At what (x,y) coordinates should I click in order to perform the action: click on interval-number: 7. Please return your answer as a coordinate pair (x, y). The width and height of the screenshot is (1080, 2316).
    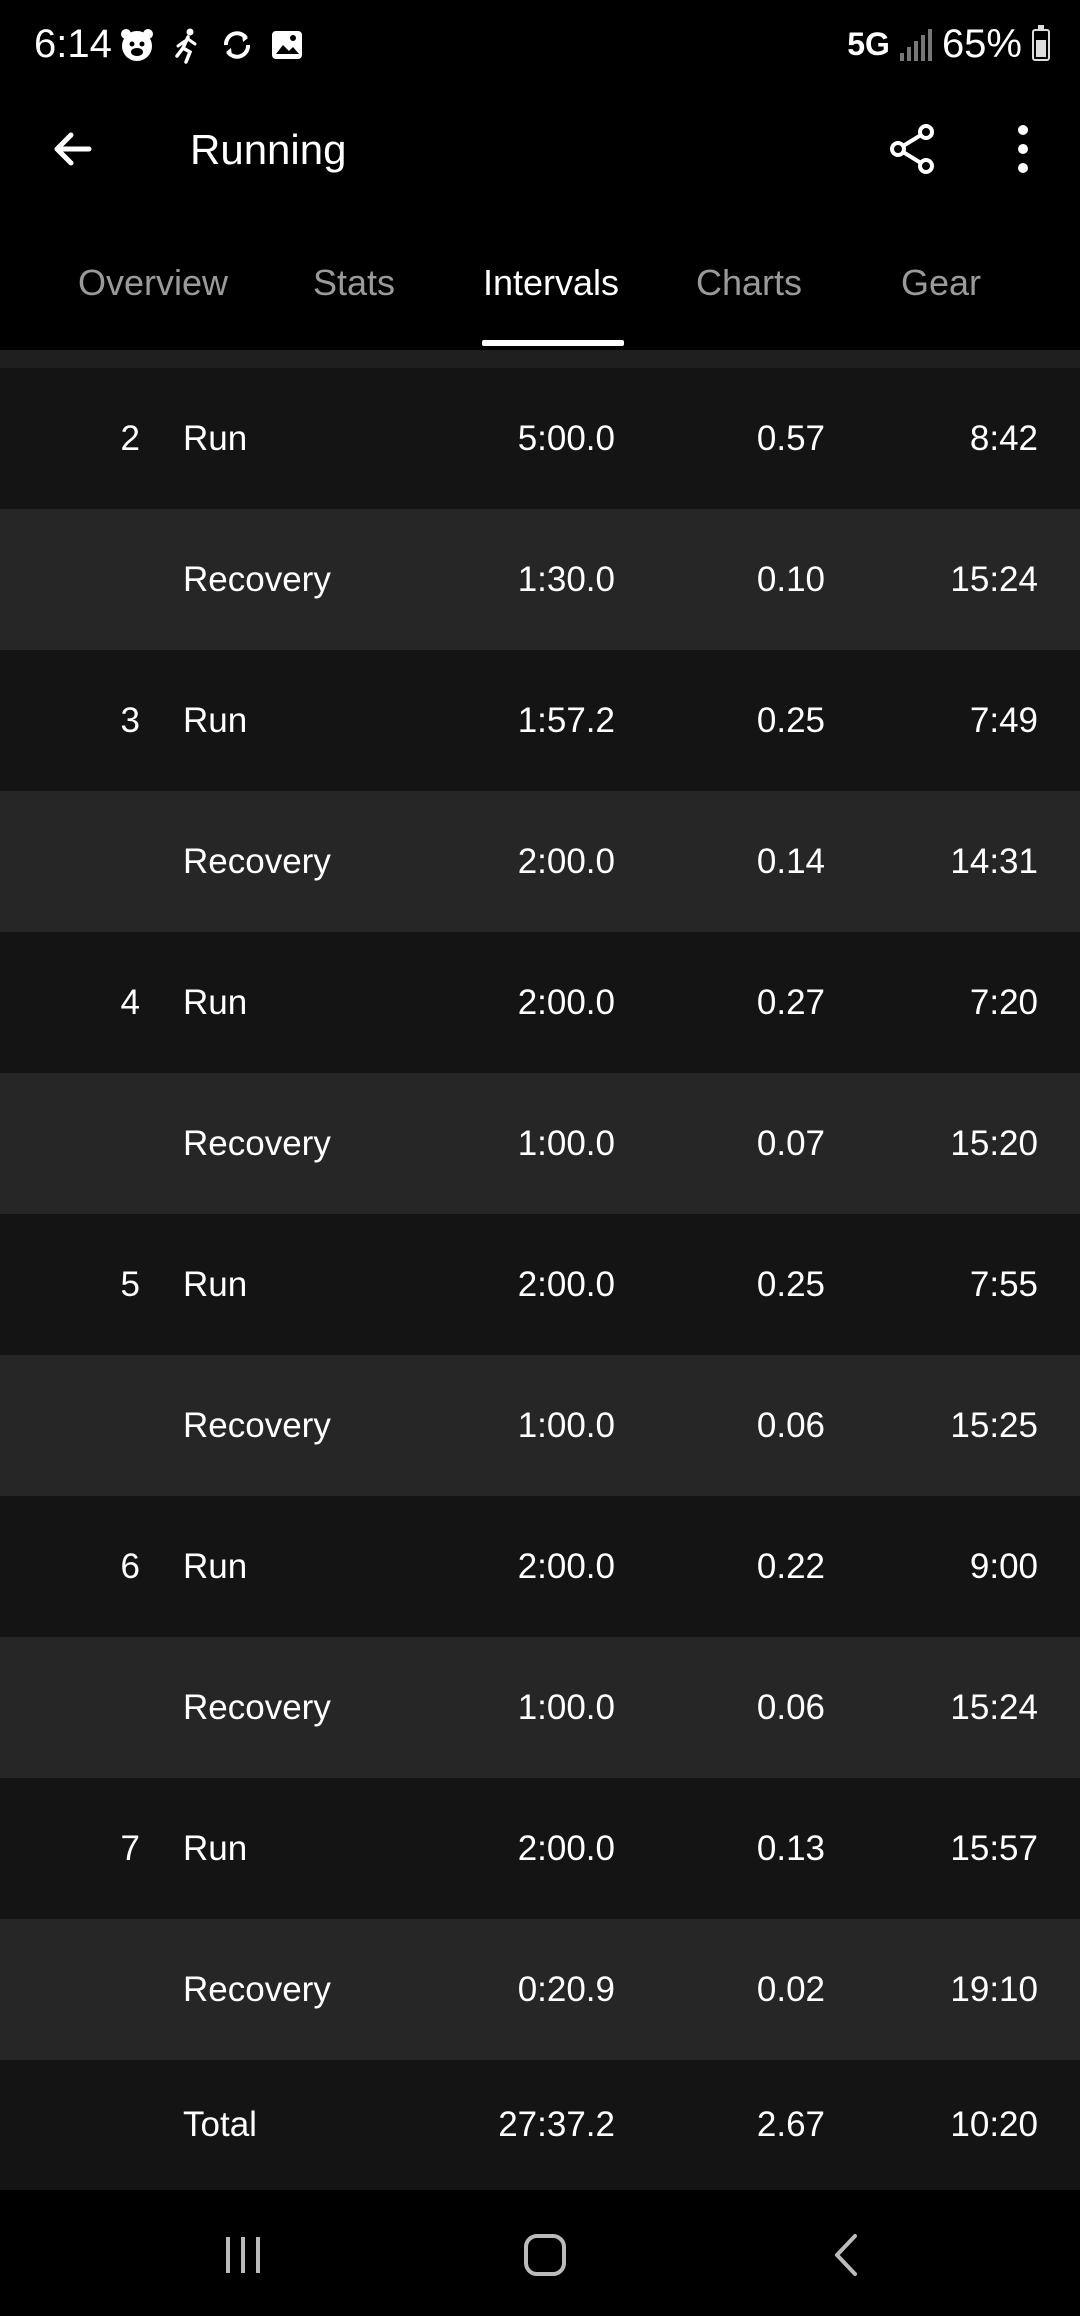
    Looking at the image, I should click on (130, 1848).